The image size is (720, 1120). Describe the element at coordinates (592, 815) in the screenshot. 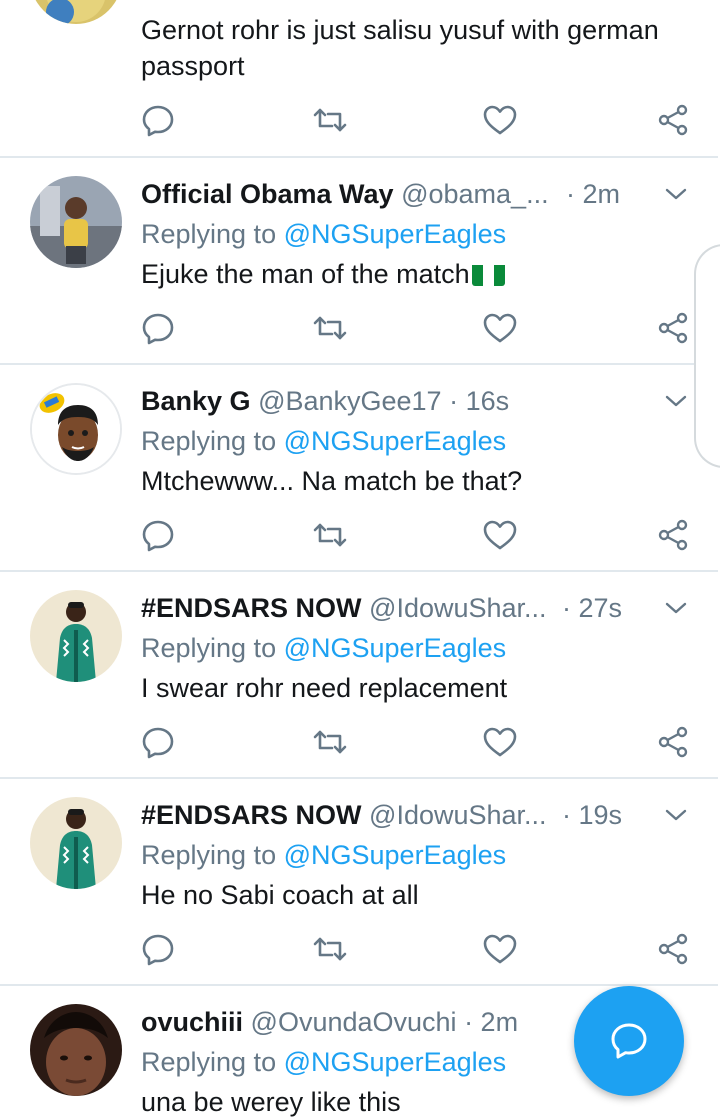

I see `timestamp: · 19s` at that location.